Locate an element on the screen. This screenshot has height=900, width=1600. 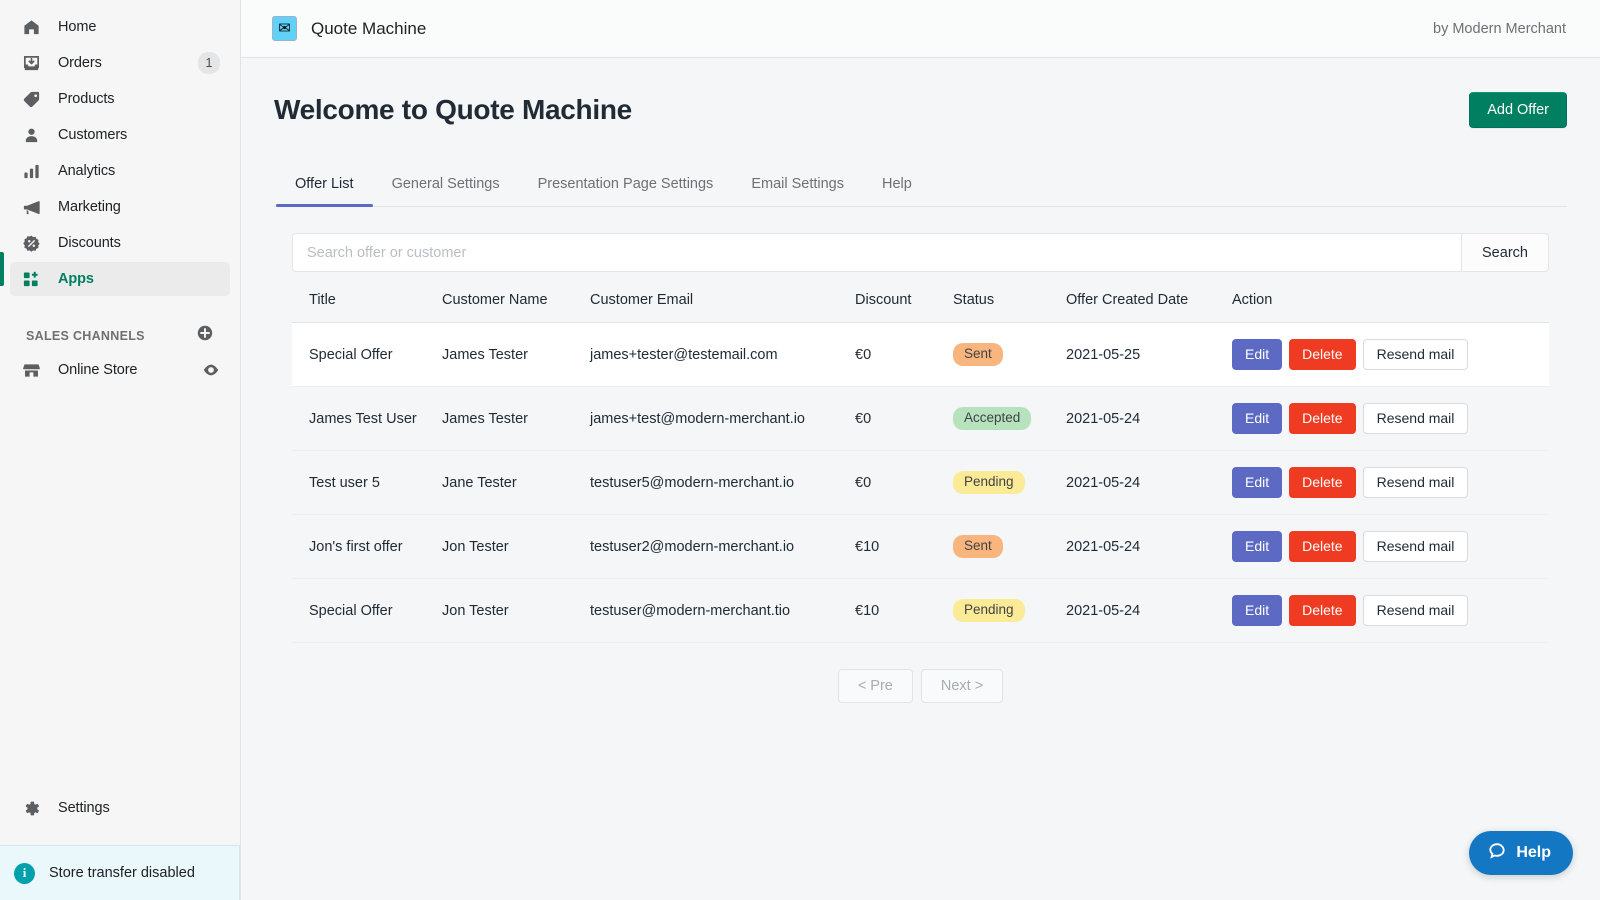
sidebar-item-apps: Apps is located at coordinates (120, 279).